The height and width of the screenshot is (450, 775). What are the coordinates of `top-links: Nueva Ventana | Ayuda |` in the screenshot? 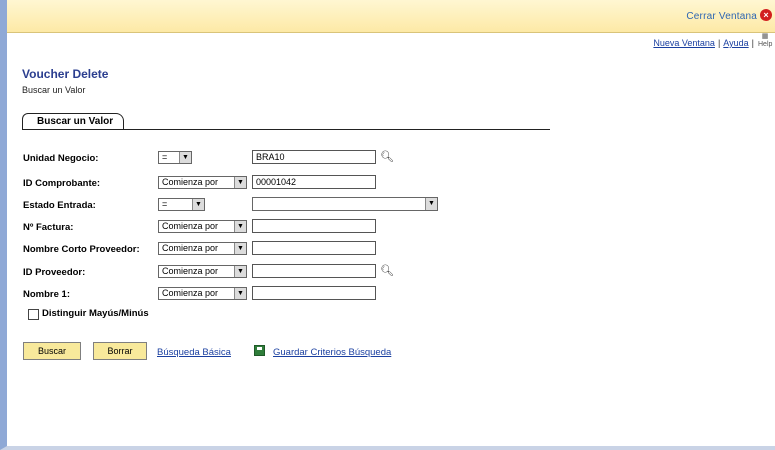 It's located at (705, 43).